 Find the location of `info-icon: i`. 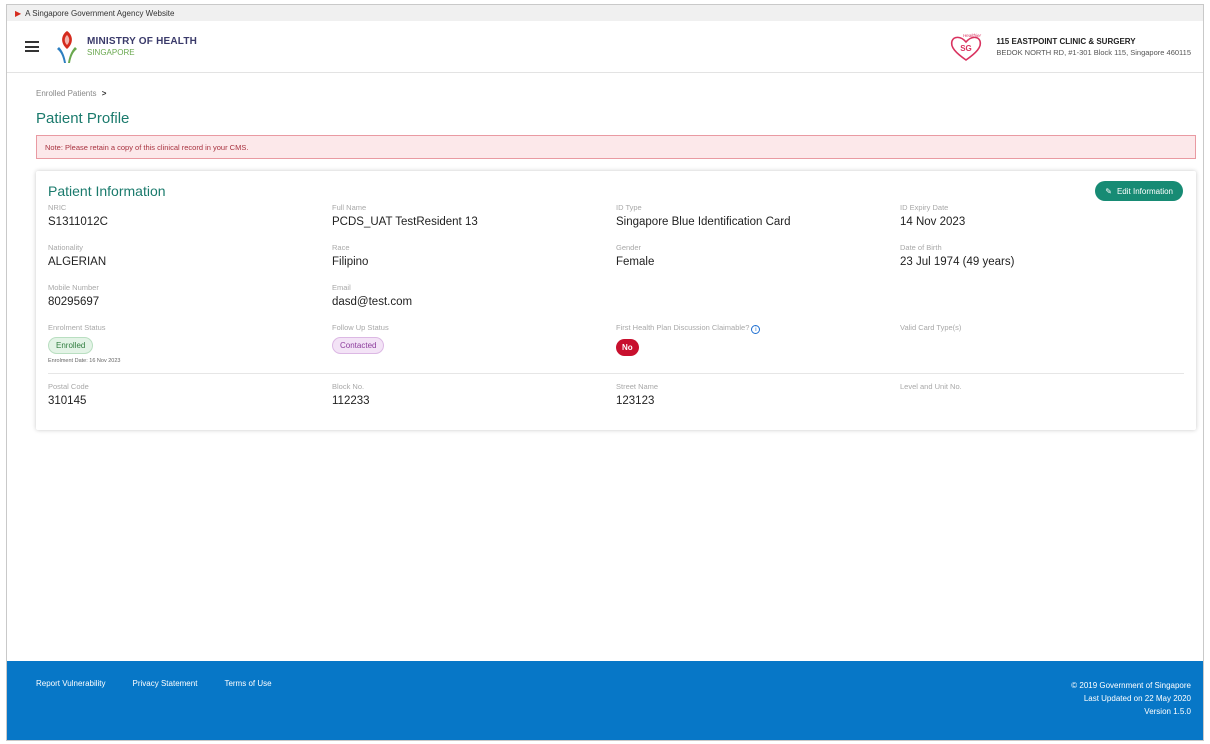

info-icon: i is located at coordinates (756, 329).